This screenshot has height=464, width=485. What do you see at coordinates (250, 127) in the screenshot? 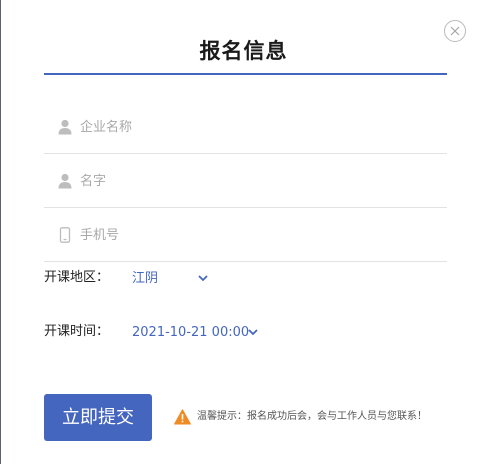
I see `company-input` at bounding box center [250, 127].